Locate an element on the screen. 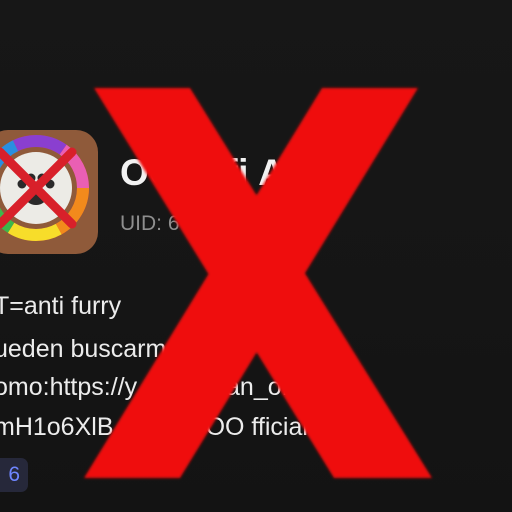 This screenshot has height=512, width=512. chip-label: 6 is located at coordinates (14, 474).